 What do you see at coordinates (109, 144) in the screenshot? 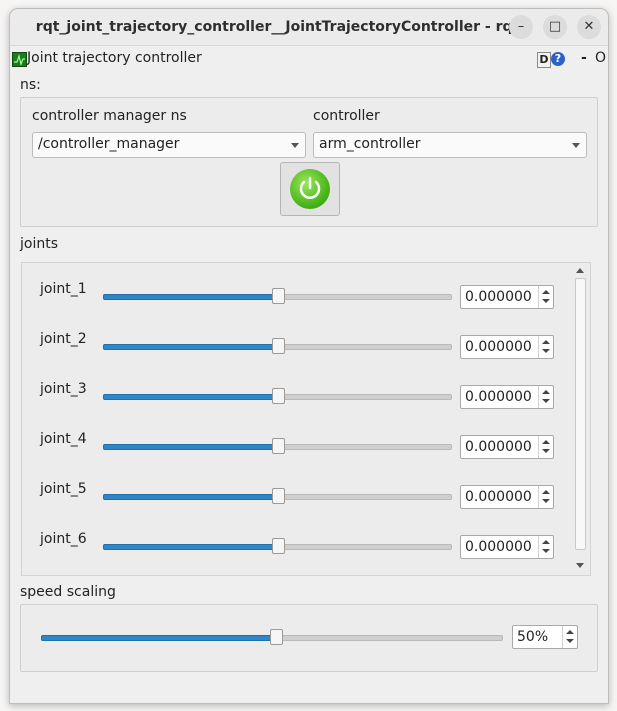
I see `controller-manager-value: /controller_manager` at bounding box center [109, 144].